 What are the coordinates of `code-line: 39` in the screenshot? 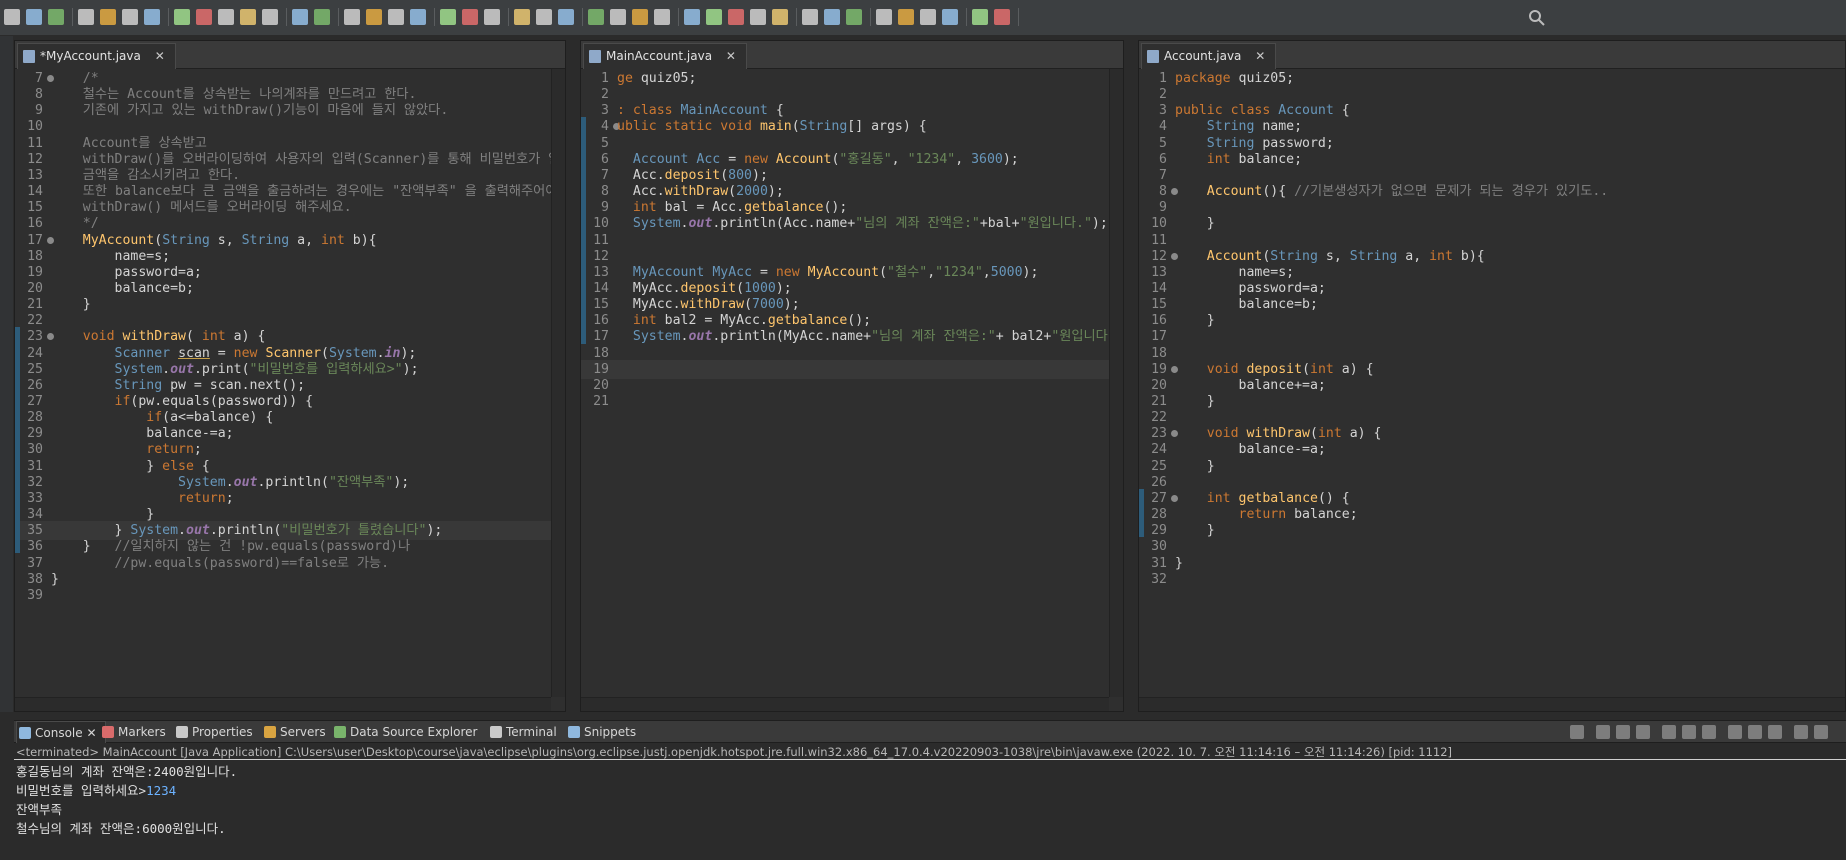 It's located at (283, 595).